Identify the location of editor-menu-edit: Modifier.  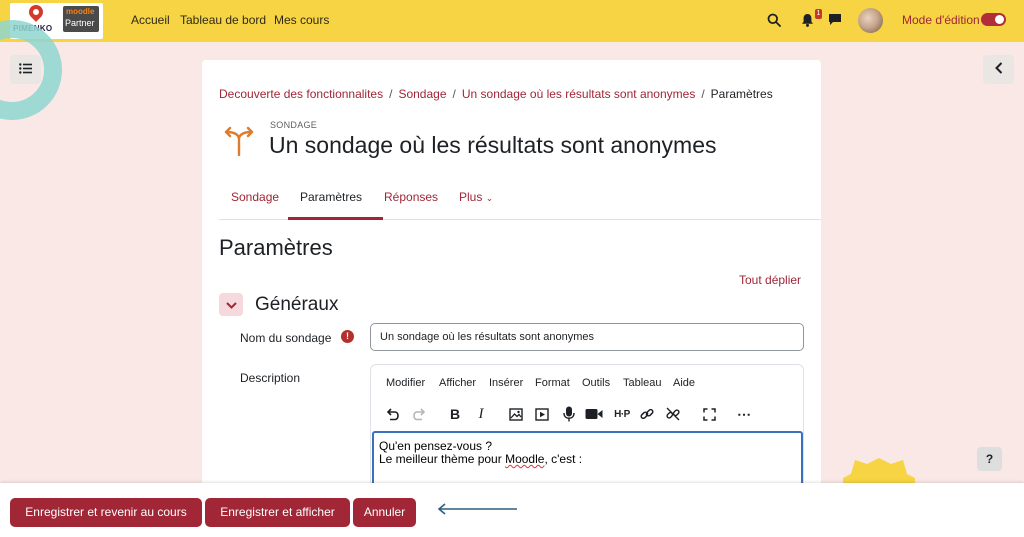
(405, 383).